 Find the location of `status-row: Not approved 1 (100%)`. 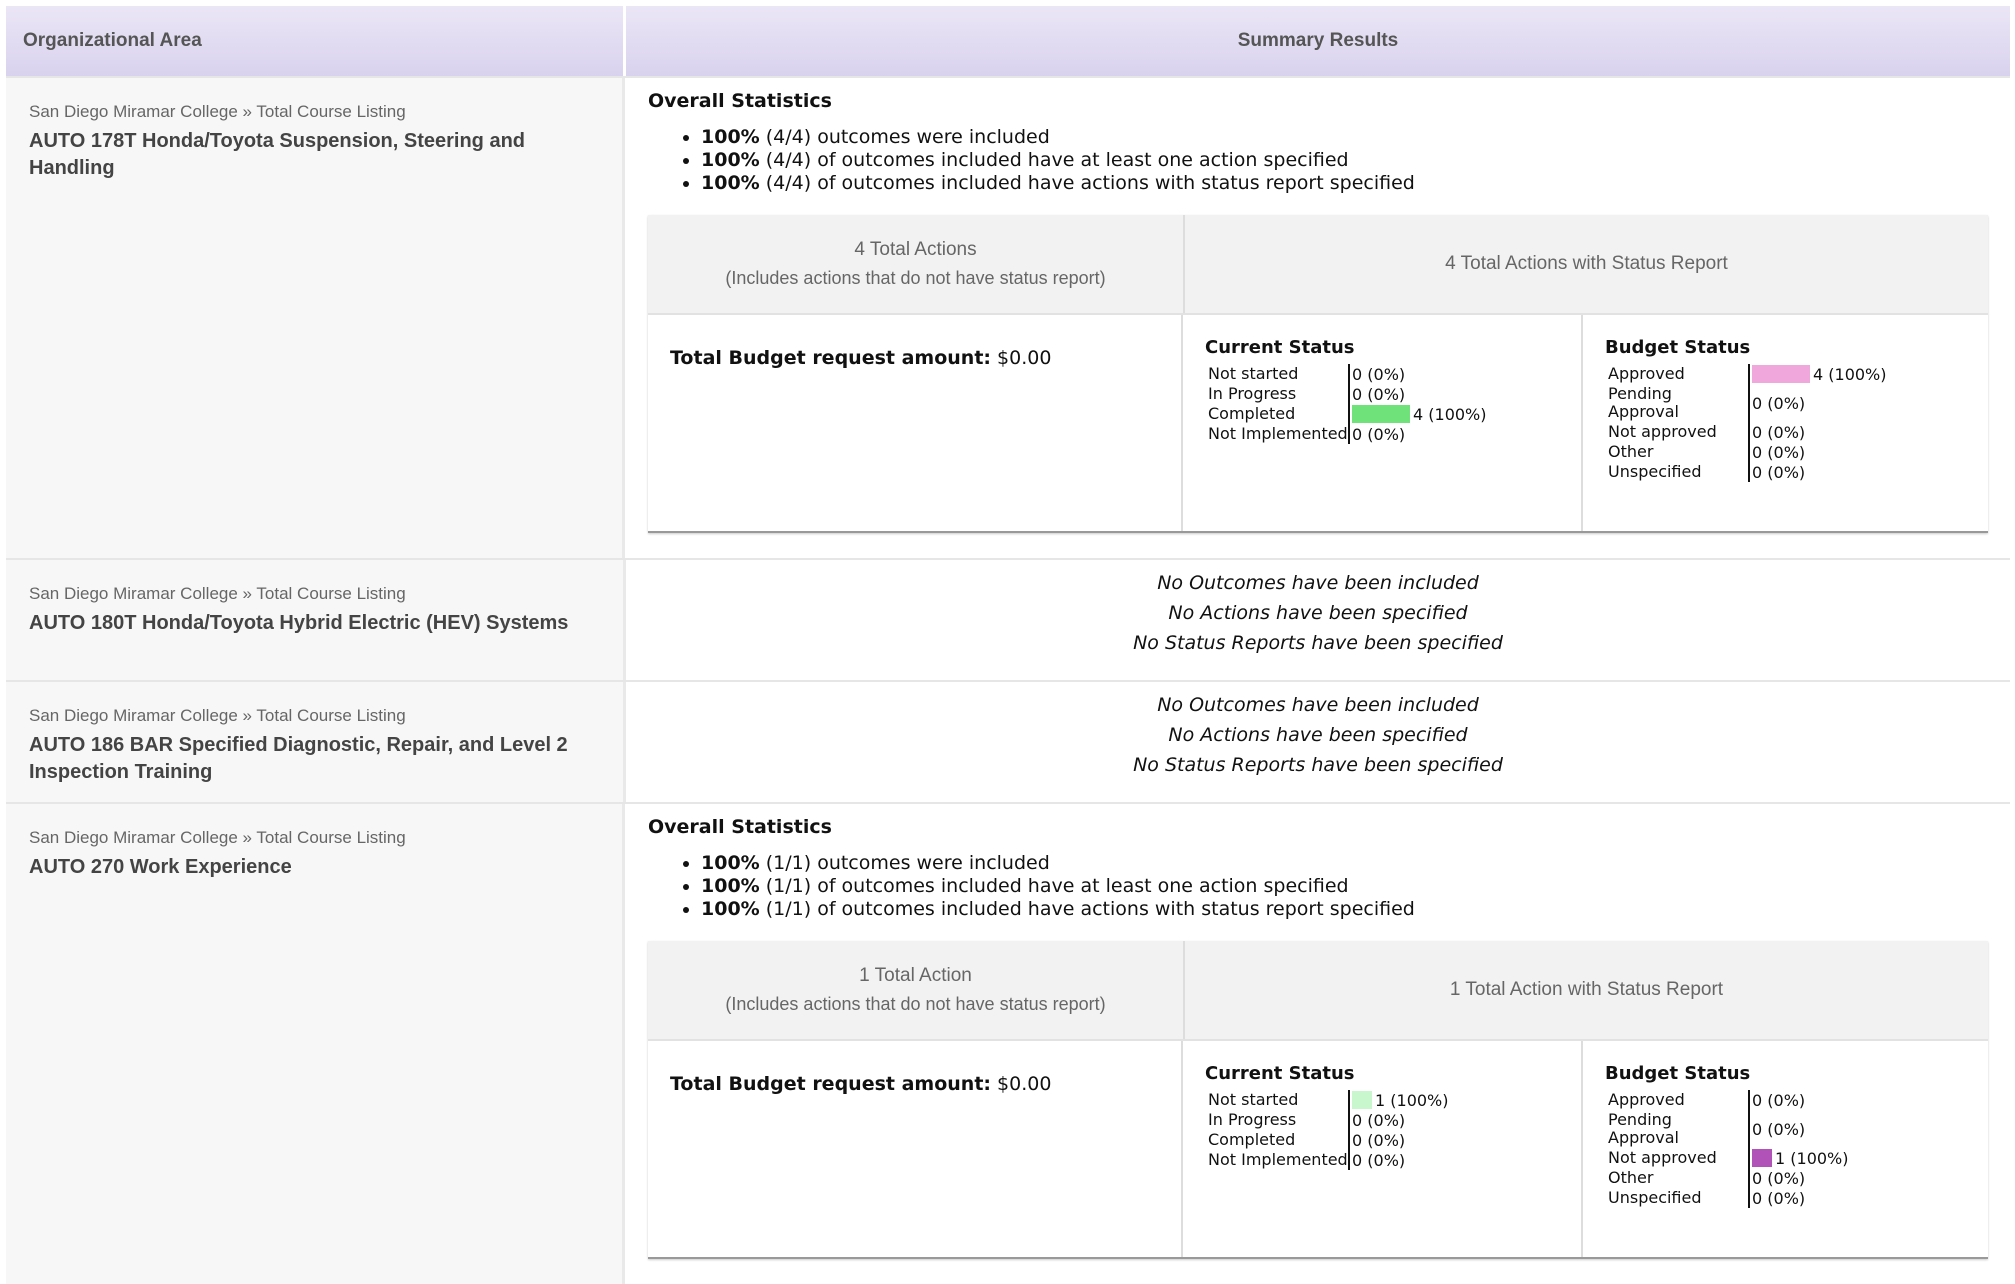

status-row: Not approved 1 (100%) is located at coordinates (1785, 1158).